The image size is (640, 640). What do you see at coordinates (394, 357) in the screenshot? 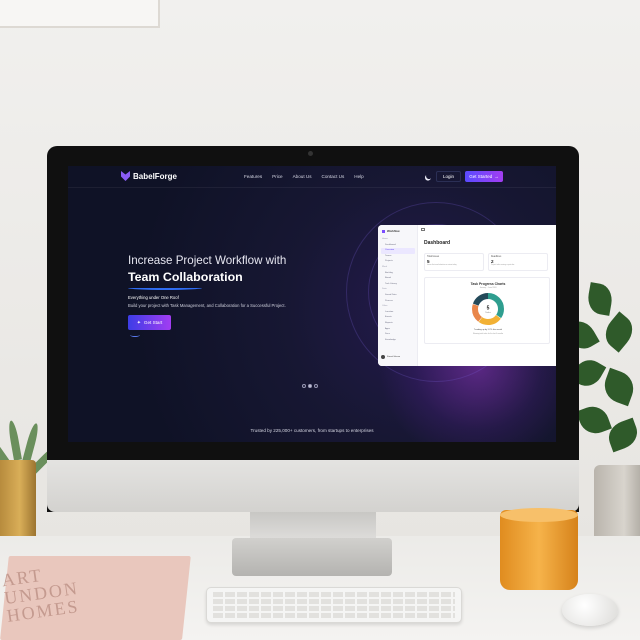
I see `dashboard-user-name: Kamal Hasan` at bounding box center [394, 357].